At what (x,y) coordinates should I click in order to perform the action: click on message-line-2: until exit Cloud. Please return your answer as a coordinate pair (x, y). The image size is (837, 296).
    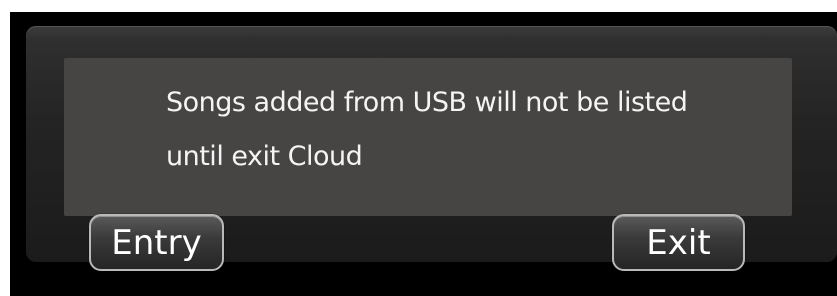
    Looking at the image, I should click on (264, 156).